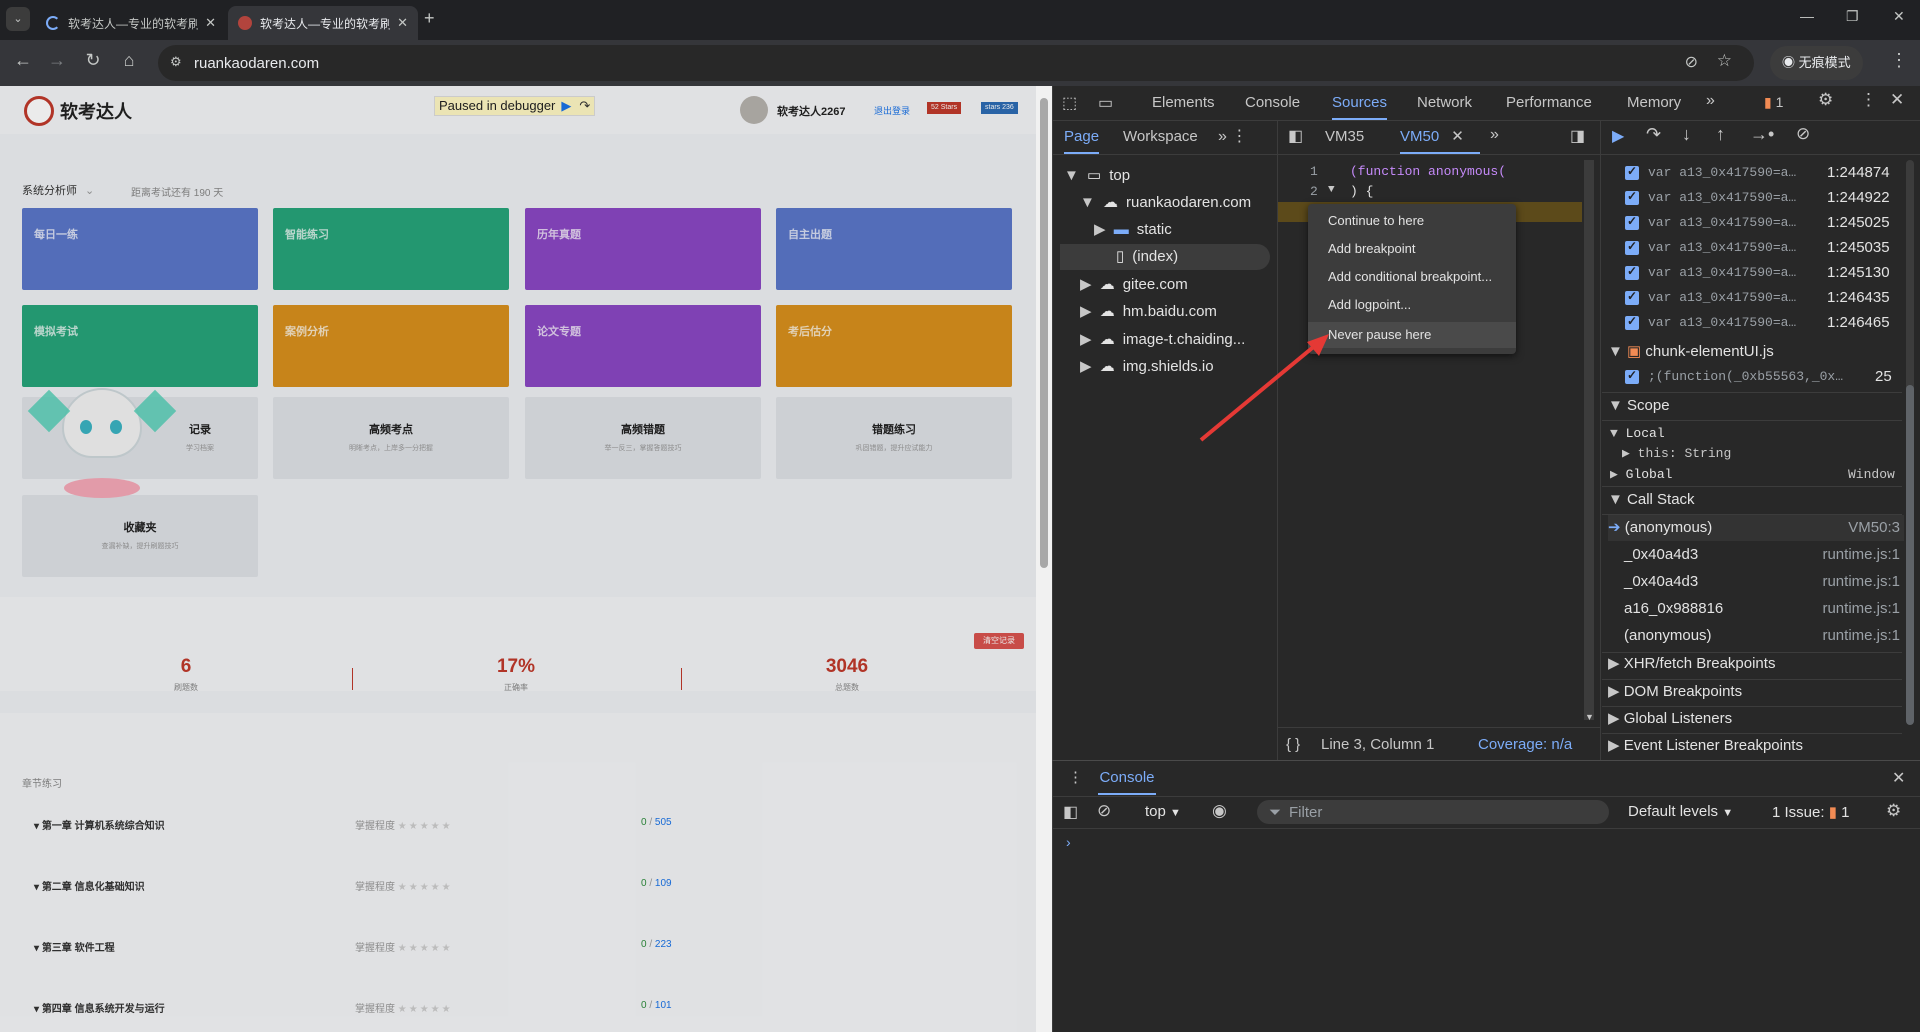  I want to click on section-scope: ▼ Scope, so click(1639, 405).